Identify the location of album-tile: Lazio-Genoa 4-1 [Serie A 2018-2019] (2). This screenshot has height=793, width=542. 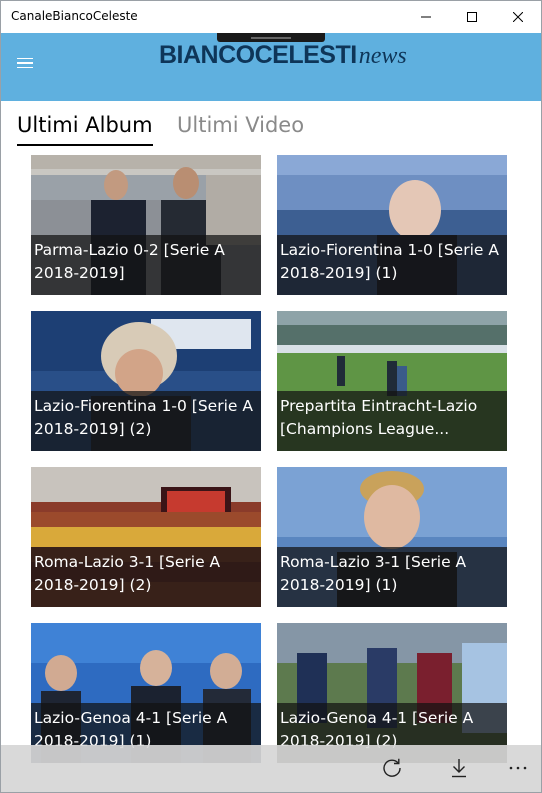
(392, 693).